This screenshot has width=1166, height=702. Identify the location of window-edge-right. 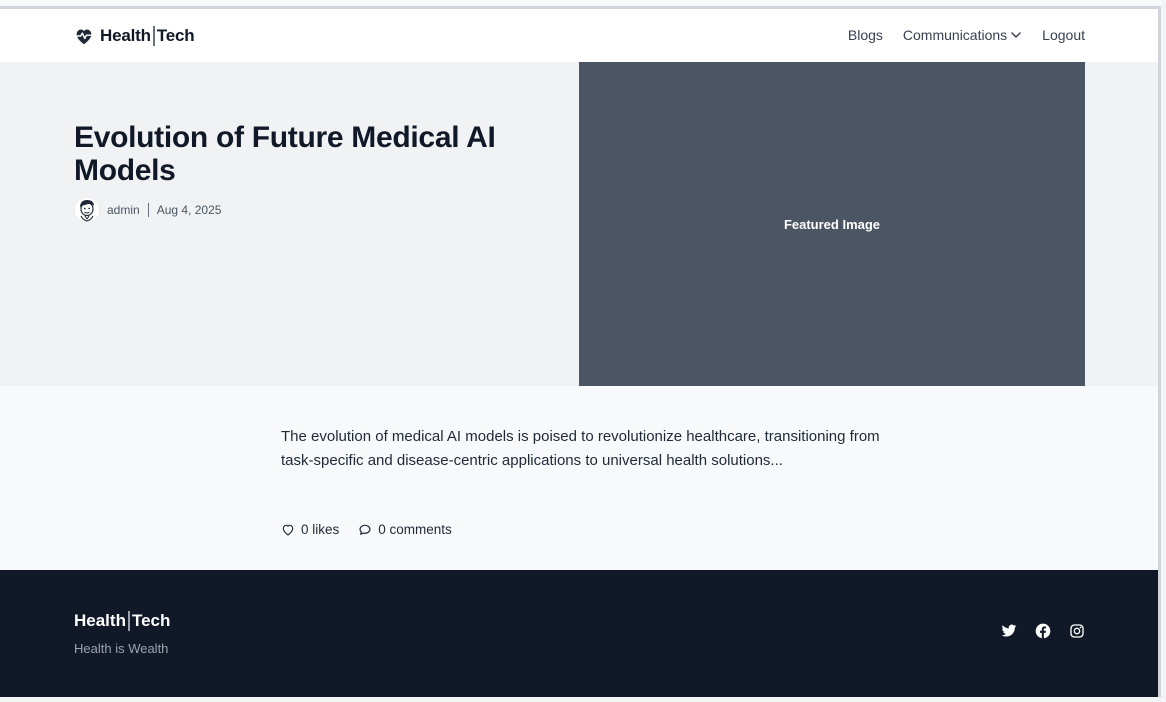
(1163, 351).